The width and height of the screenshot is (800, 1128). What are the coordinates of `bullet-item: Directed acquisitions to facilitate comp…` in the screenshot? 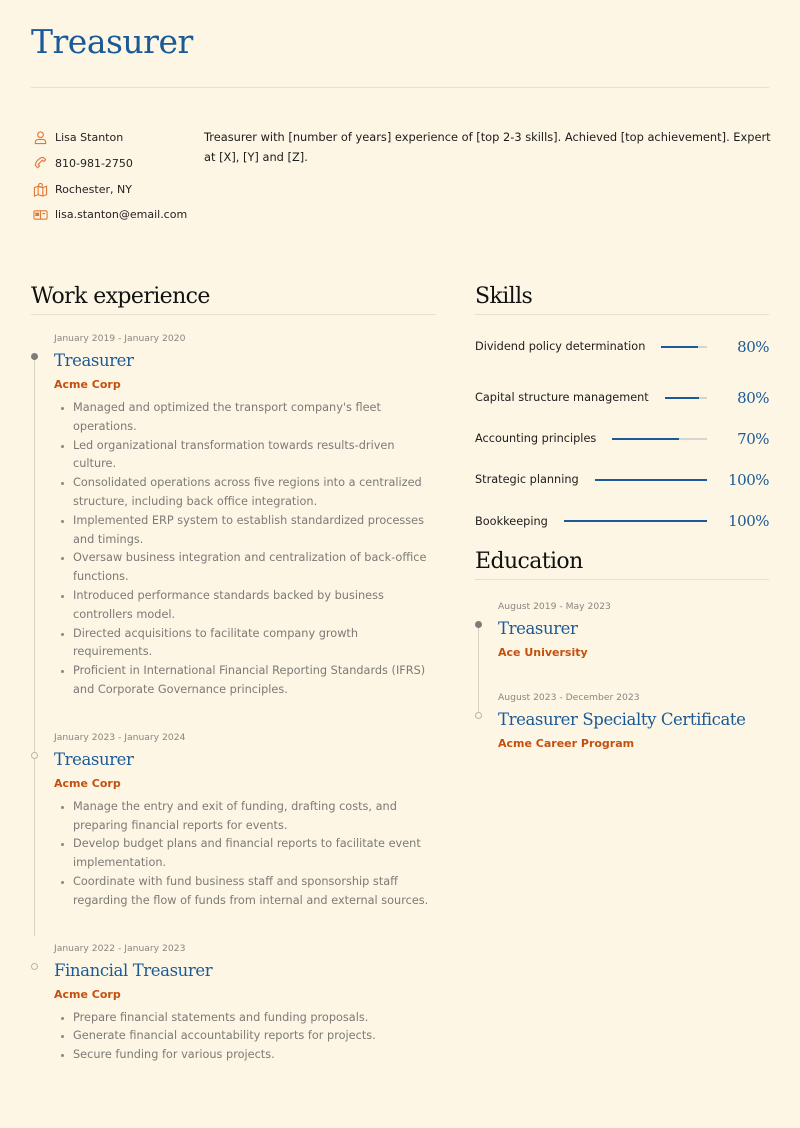 It's located at (245, 644).